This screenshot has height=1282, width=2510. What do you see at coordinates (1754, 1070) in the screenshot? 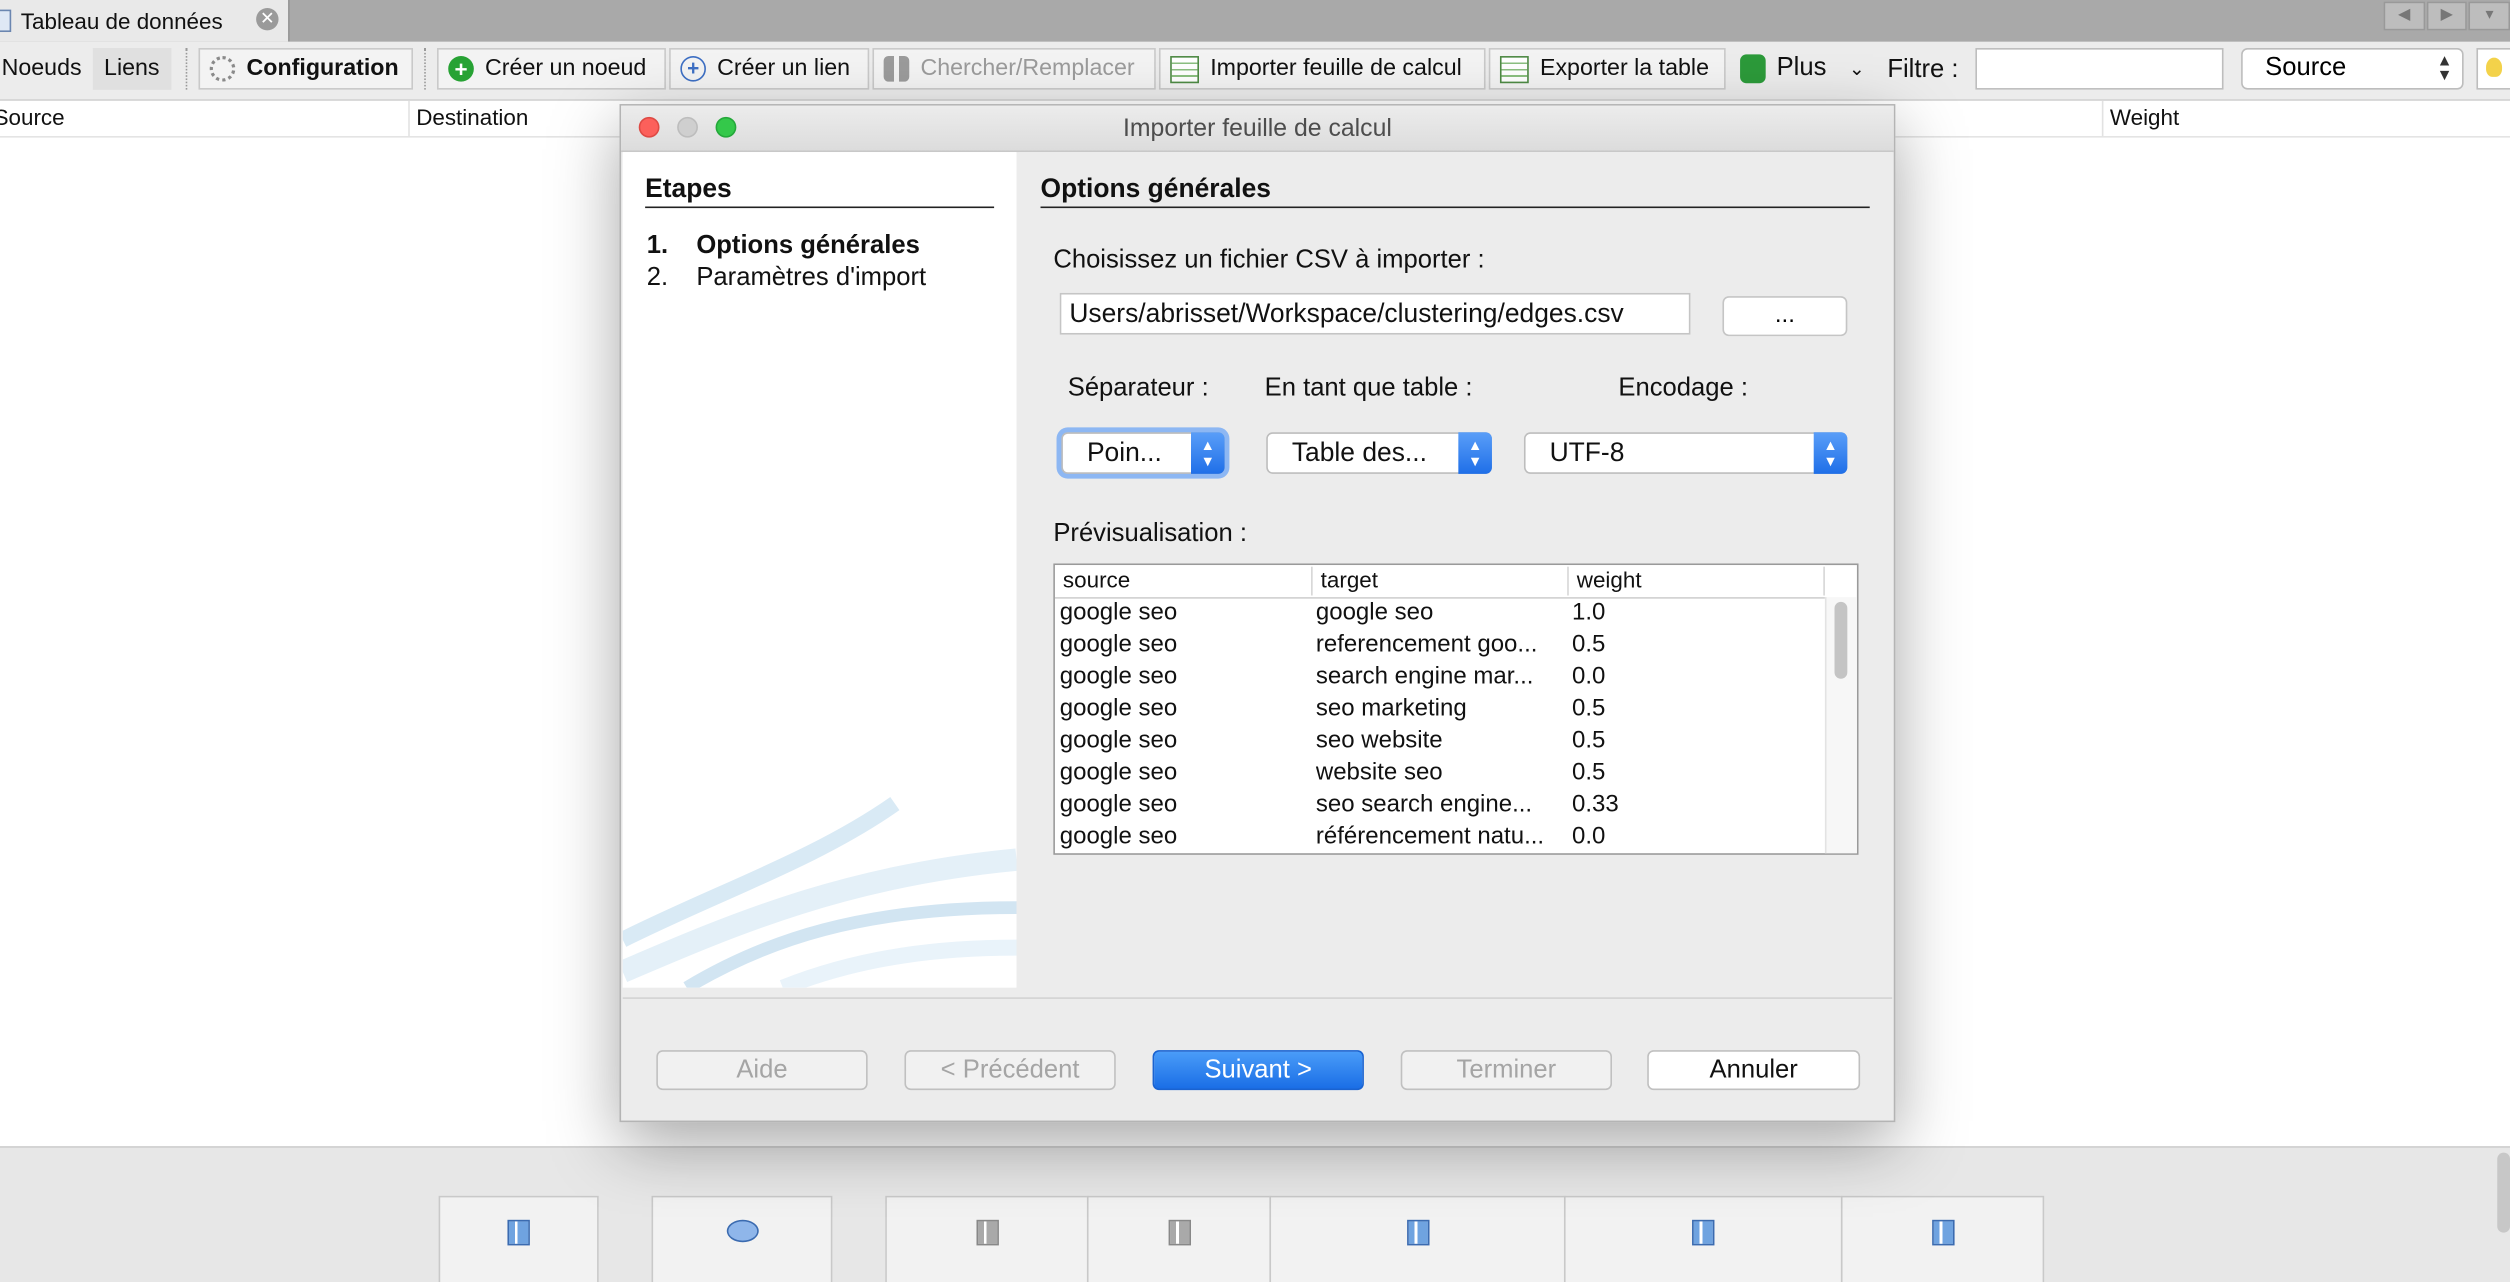
I see `cancel-button: Annuler` at bounding box center [1754, 1070].